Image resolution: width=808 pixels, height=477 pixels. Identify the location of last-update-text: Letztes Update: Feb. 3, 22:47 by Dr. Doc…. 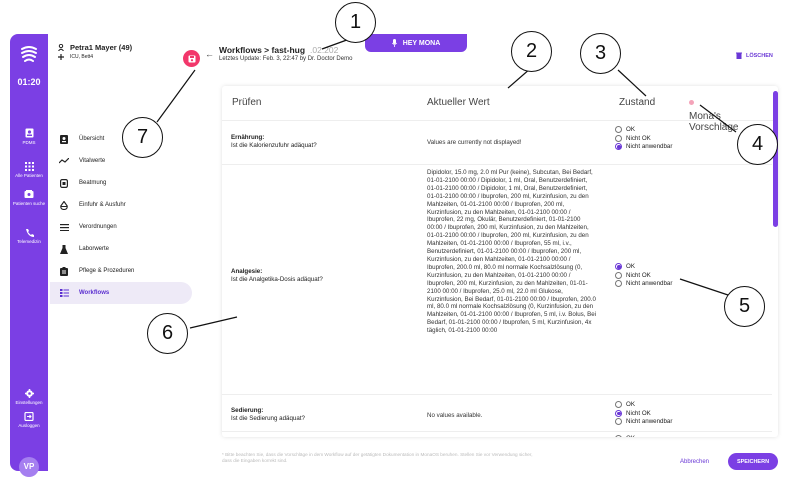
(286, 59).